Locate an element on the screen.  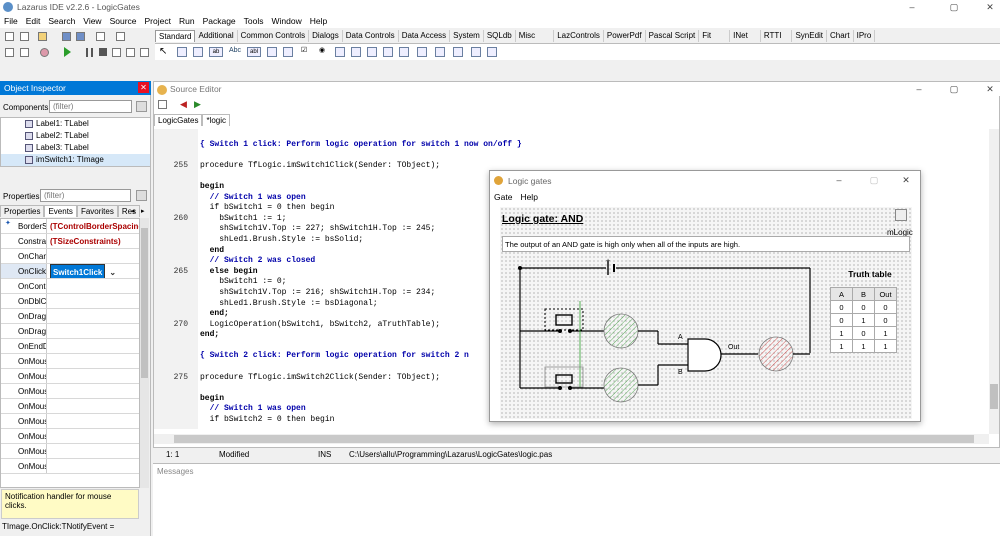
event-row: OnMouseWheelUp is located at coordinates (70, 466).